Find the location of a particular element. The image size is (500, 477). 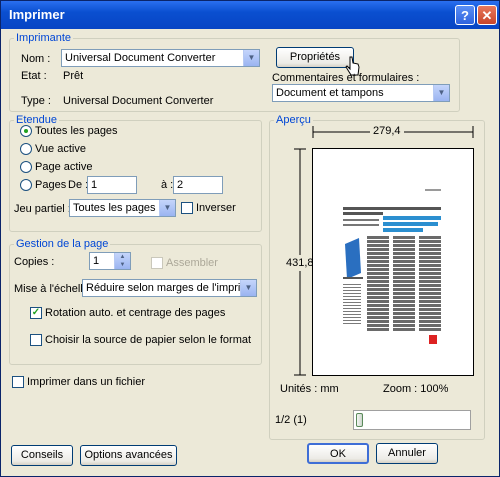

radio-current-page is located at coordinates (26, 167).